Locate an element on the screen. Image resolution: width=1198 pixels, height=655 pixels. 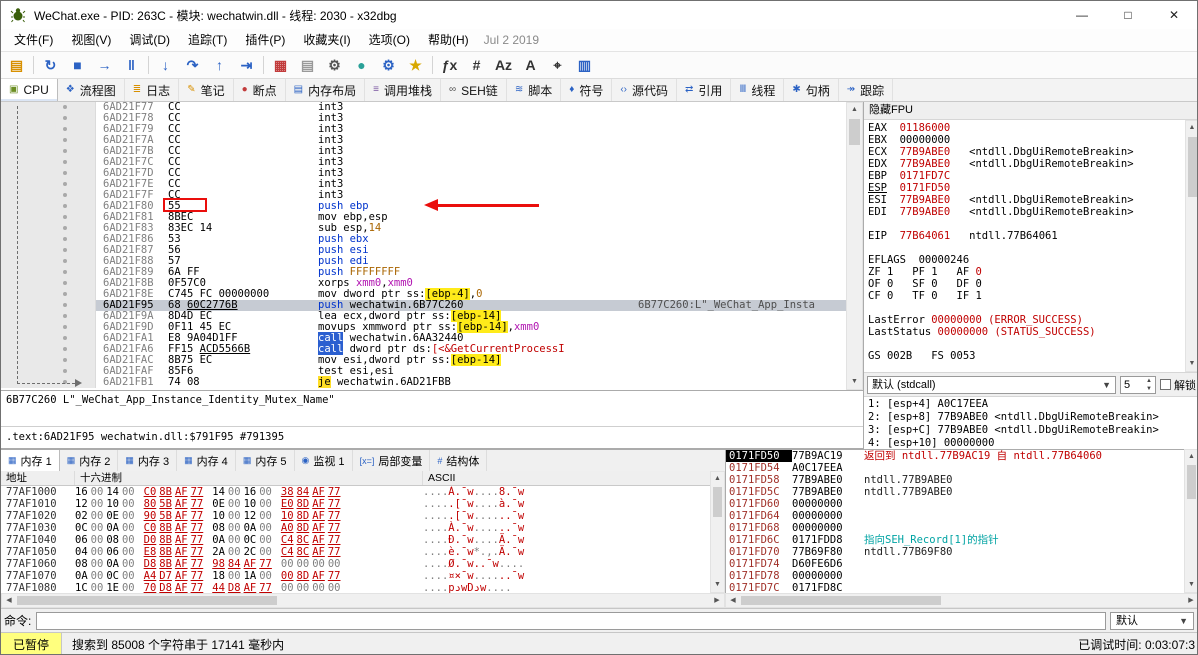
stack-scrollbar: ▲ ▼ is located at coordinates (1190, 521).